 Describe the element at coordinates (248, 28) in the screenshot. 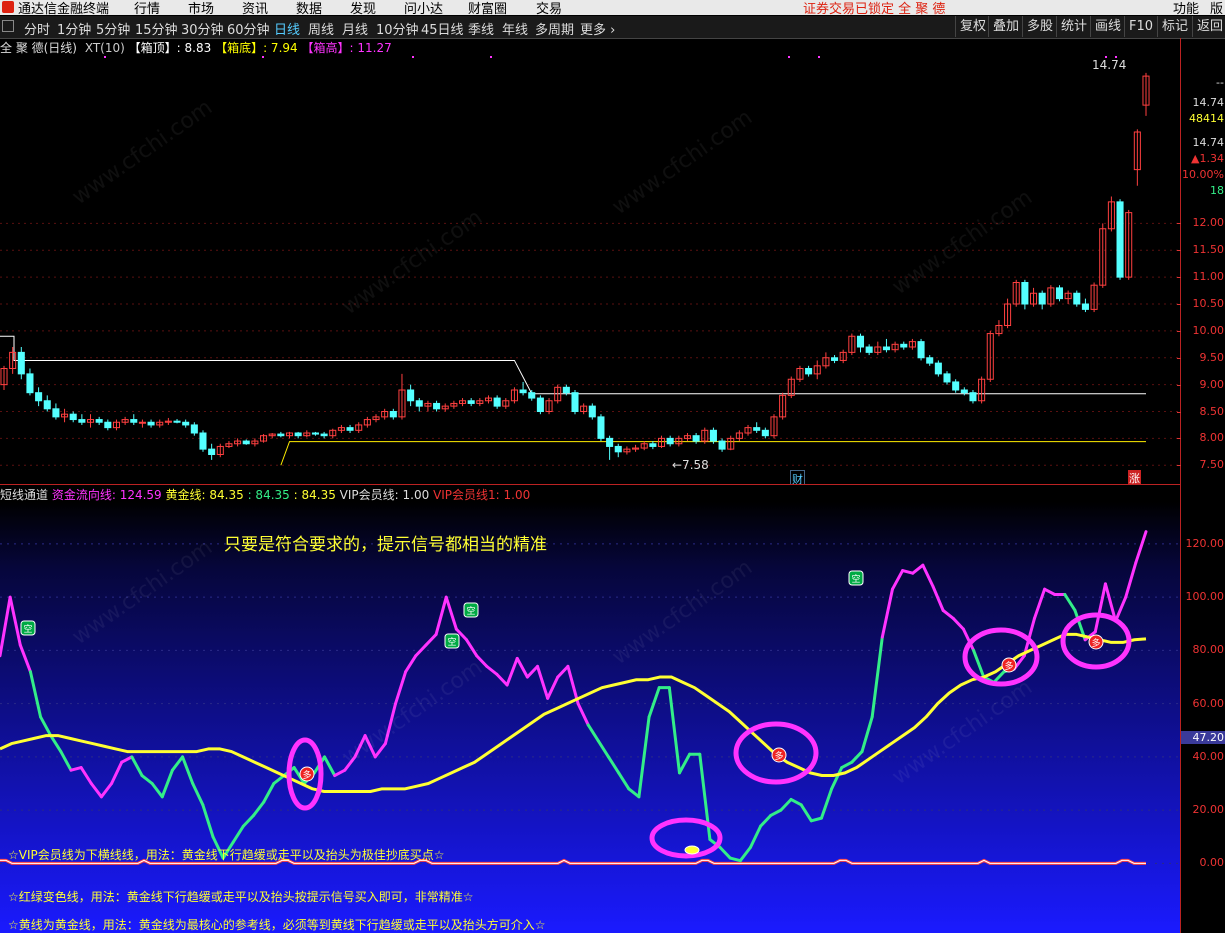

I see `period-60min: 60分钟` at that location.